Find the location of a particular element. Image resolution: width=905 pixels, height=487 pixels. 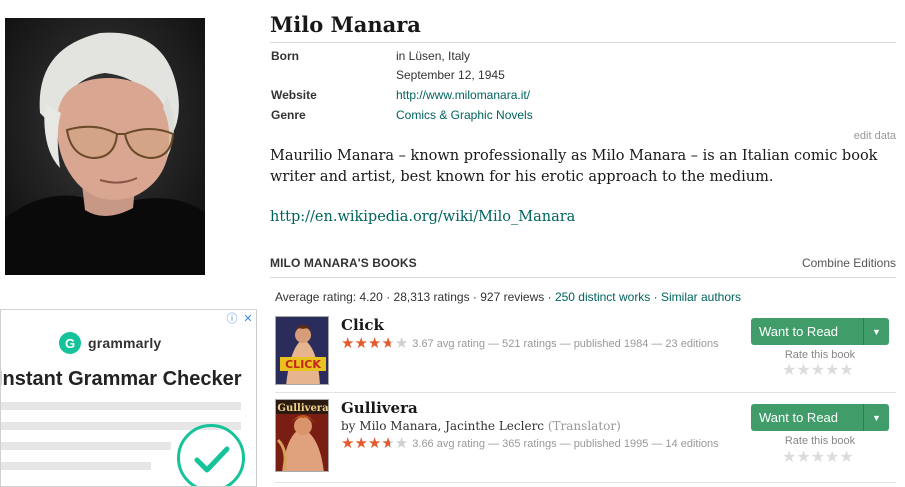

similar-authors-link: Similar authors is located at coordinates (701, 297).